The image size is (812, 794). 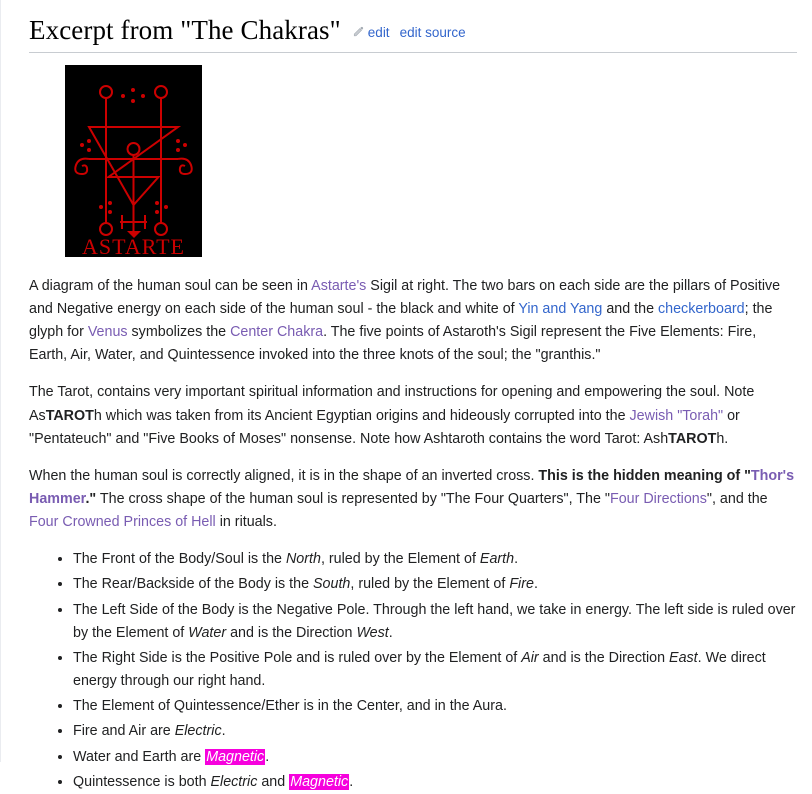 What do you see at coordinates (683, 657) in the screenshot?
I see `emphasis-text: East` at bounding box center [683, 657].